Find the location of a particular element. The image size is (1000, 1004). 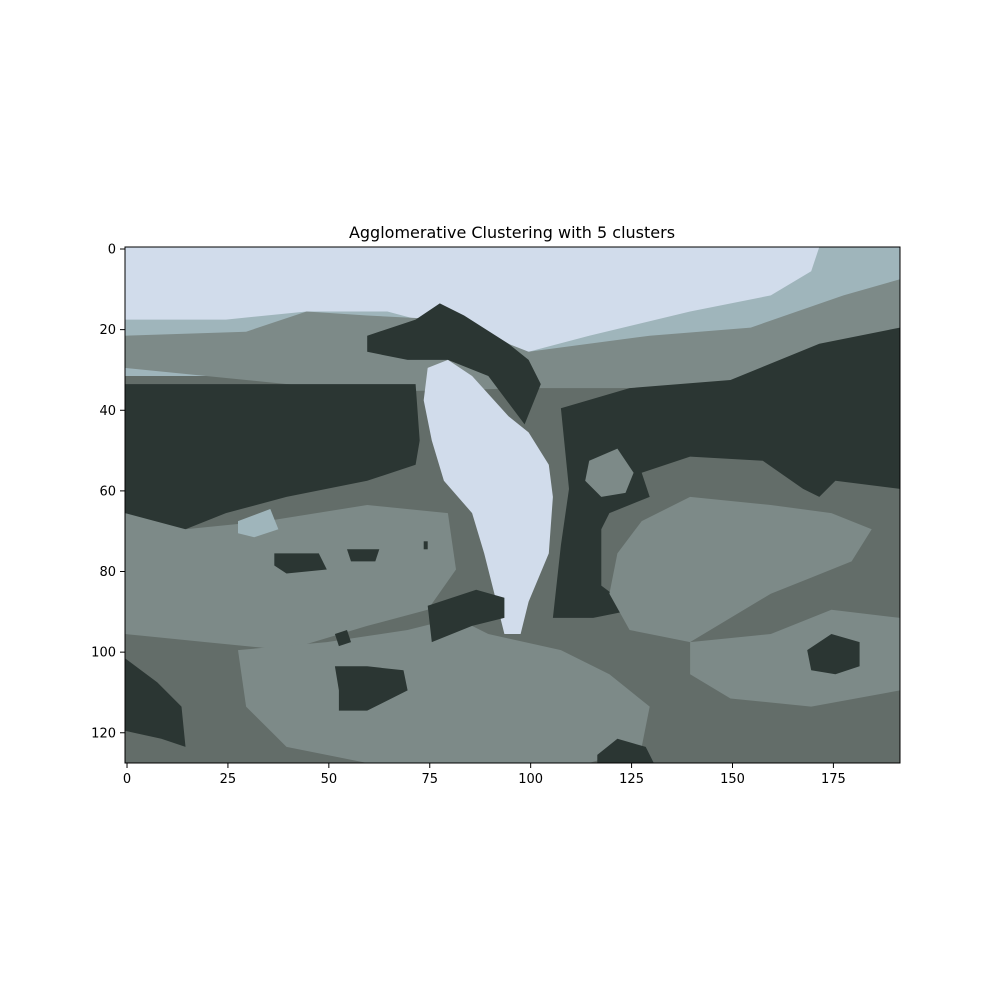

x-tick-label-125: 125 is located at coordinates (631, 779).